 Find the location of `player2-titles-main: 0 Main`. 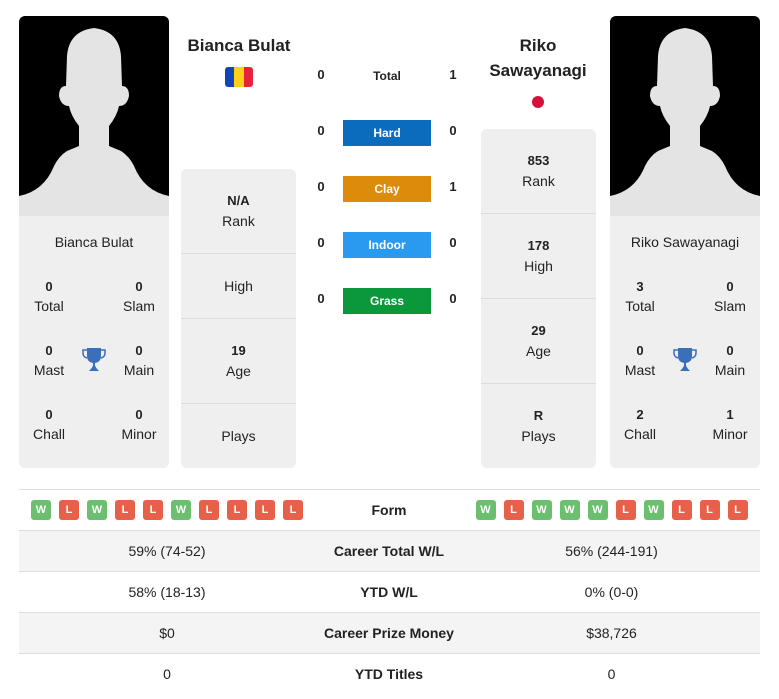

player2-titles-main: 0 Main is located at coordinates (730, 361).